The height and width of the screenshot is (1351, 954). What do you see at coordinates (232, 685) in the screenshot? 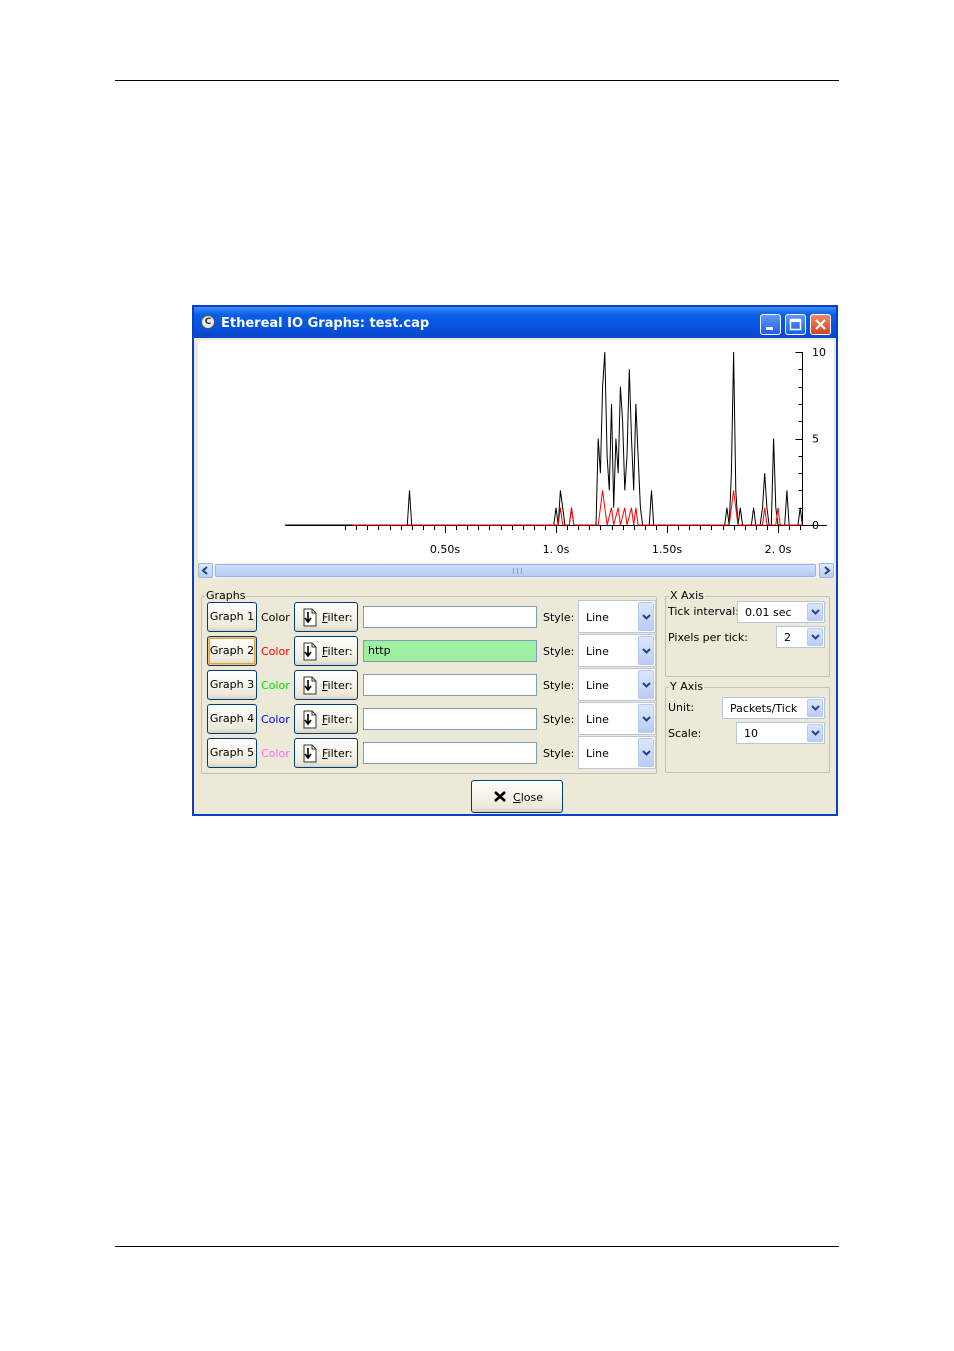
I see `graph-3-button: Graph 3` at bounding box center [232, 685].